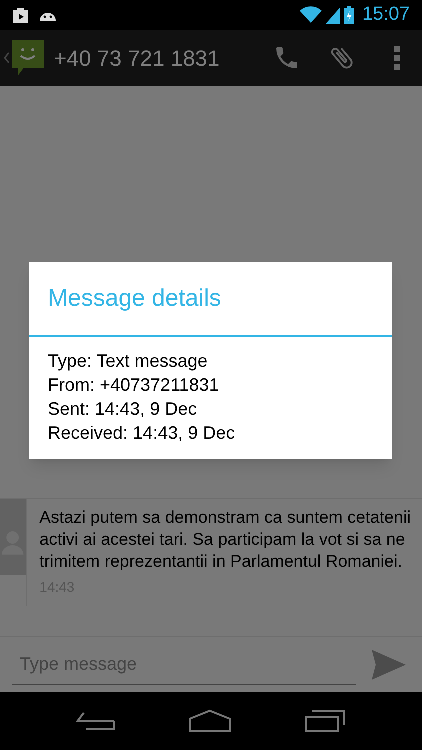 This screenshot has width=422, height=750. What do you see at coordinates (349, 15) in the screenshot?
I see `battery-icon` at bounding box center [349, 15].